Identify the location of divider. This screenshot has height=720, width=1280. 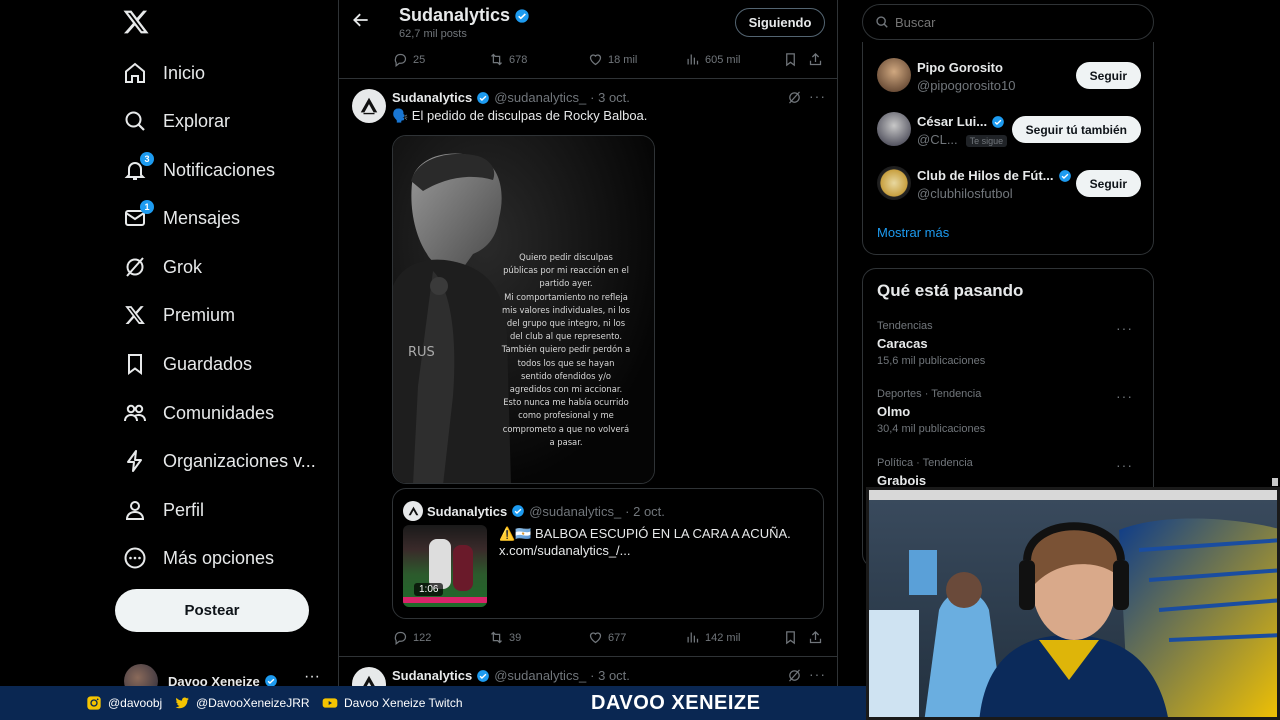
(588, 656).